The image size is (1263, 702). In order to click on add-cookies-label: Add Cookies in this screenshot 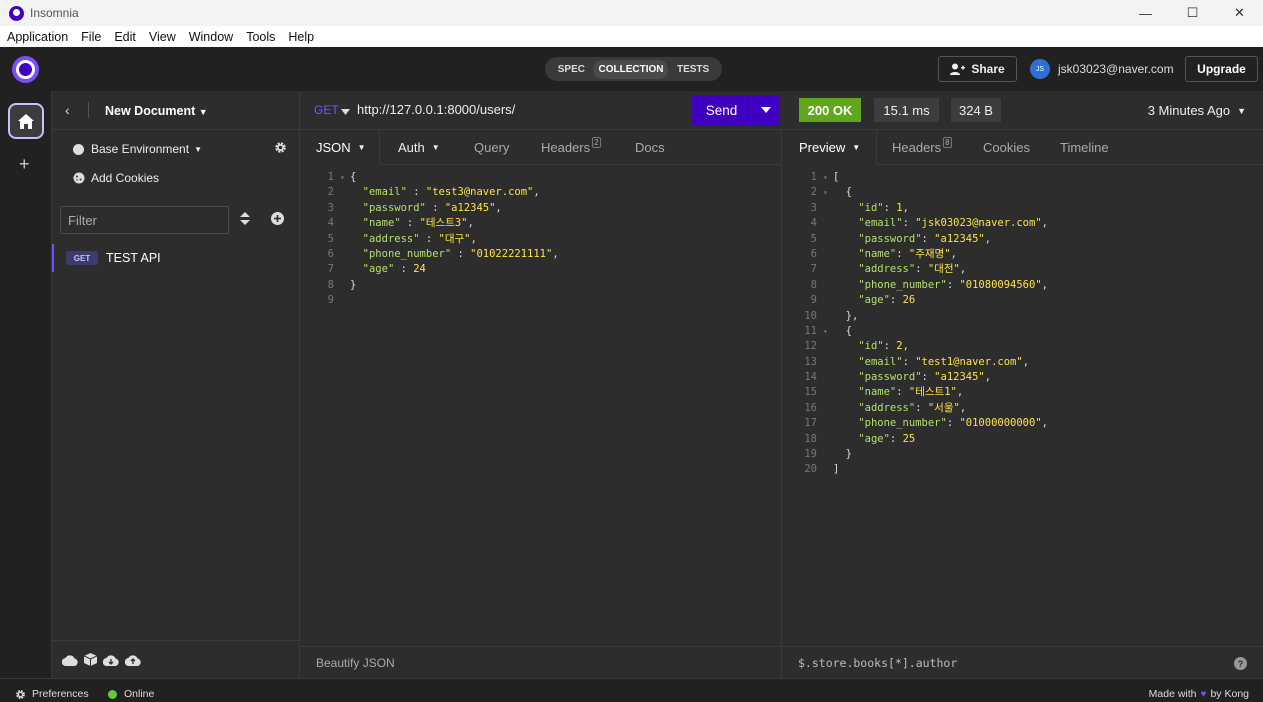, I will do `click(125, 178)`.